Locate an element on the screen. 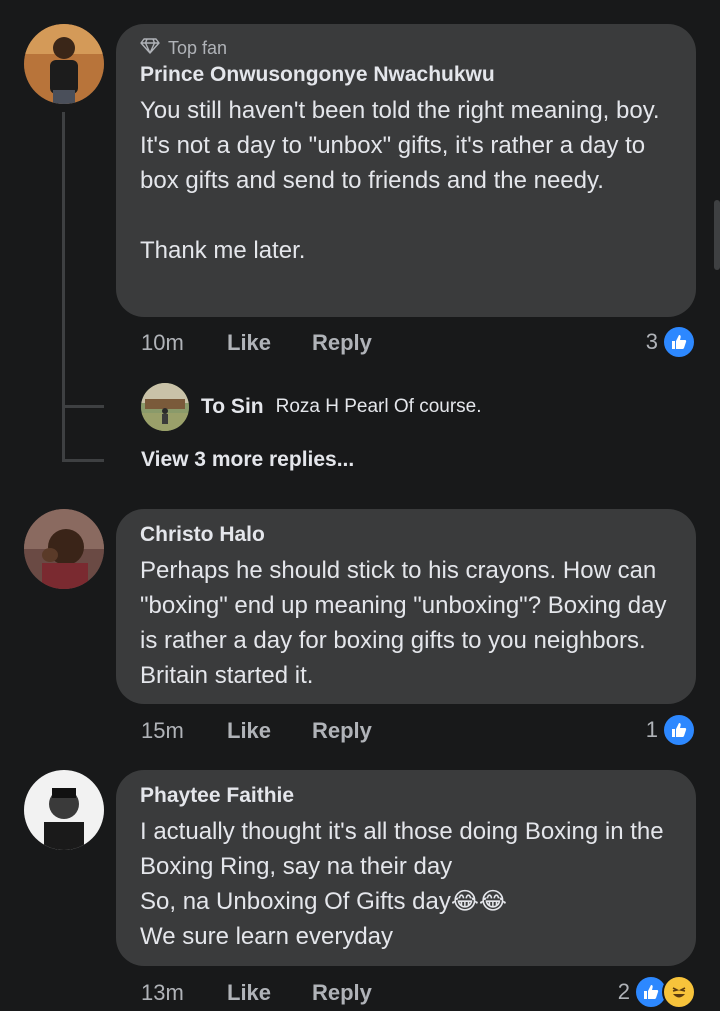  scrollbar-thumb is located at coordinates (717, 235).